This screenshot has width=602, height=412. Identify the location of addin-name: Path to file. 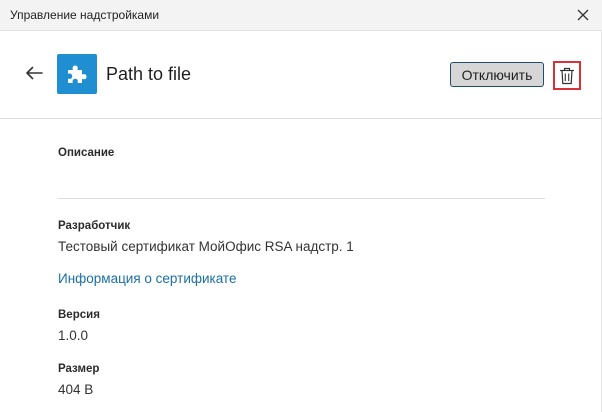
(149, 74).